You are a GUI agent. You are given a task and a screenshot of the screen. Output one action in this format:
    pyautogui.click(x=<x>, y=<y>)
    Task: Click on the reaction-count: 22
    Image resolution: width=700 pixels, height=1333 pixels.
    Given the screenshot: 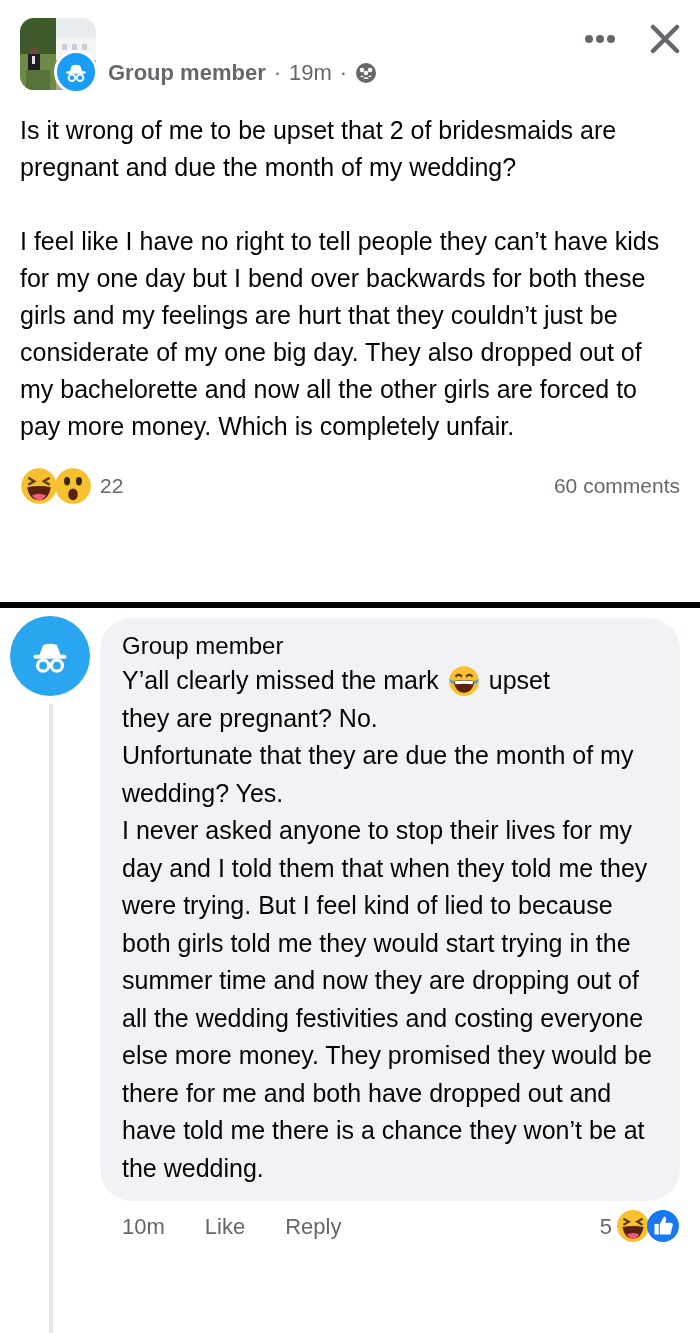 What is the action you would take?
    pyautogui.click(x=112, y=486)
    